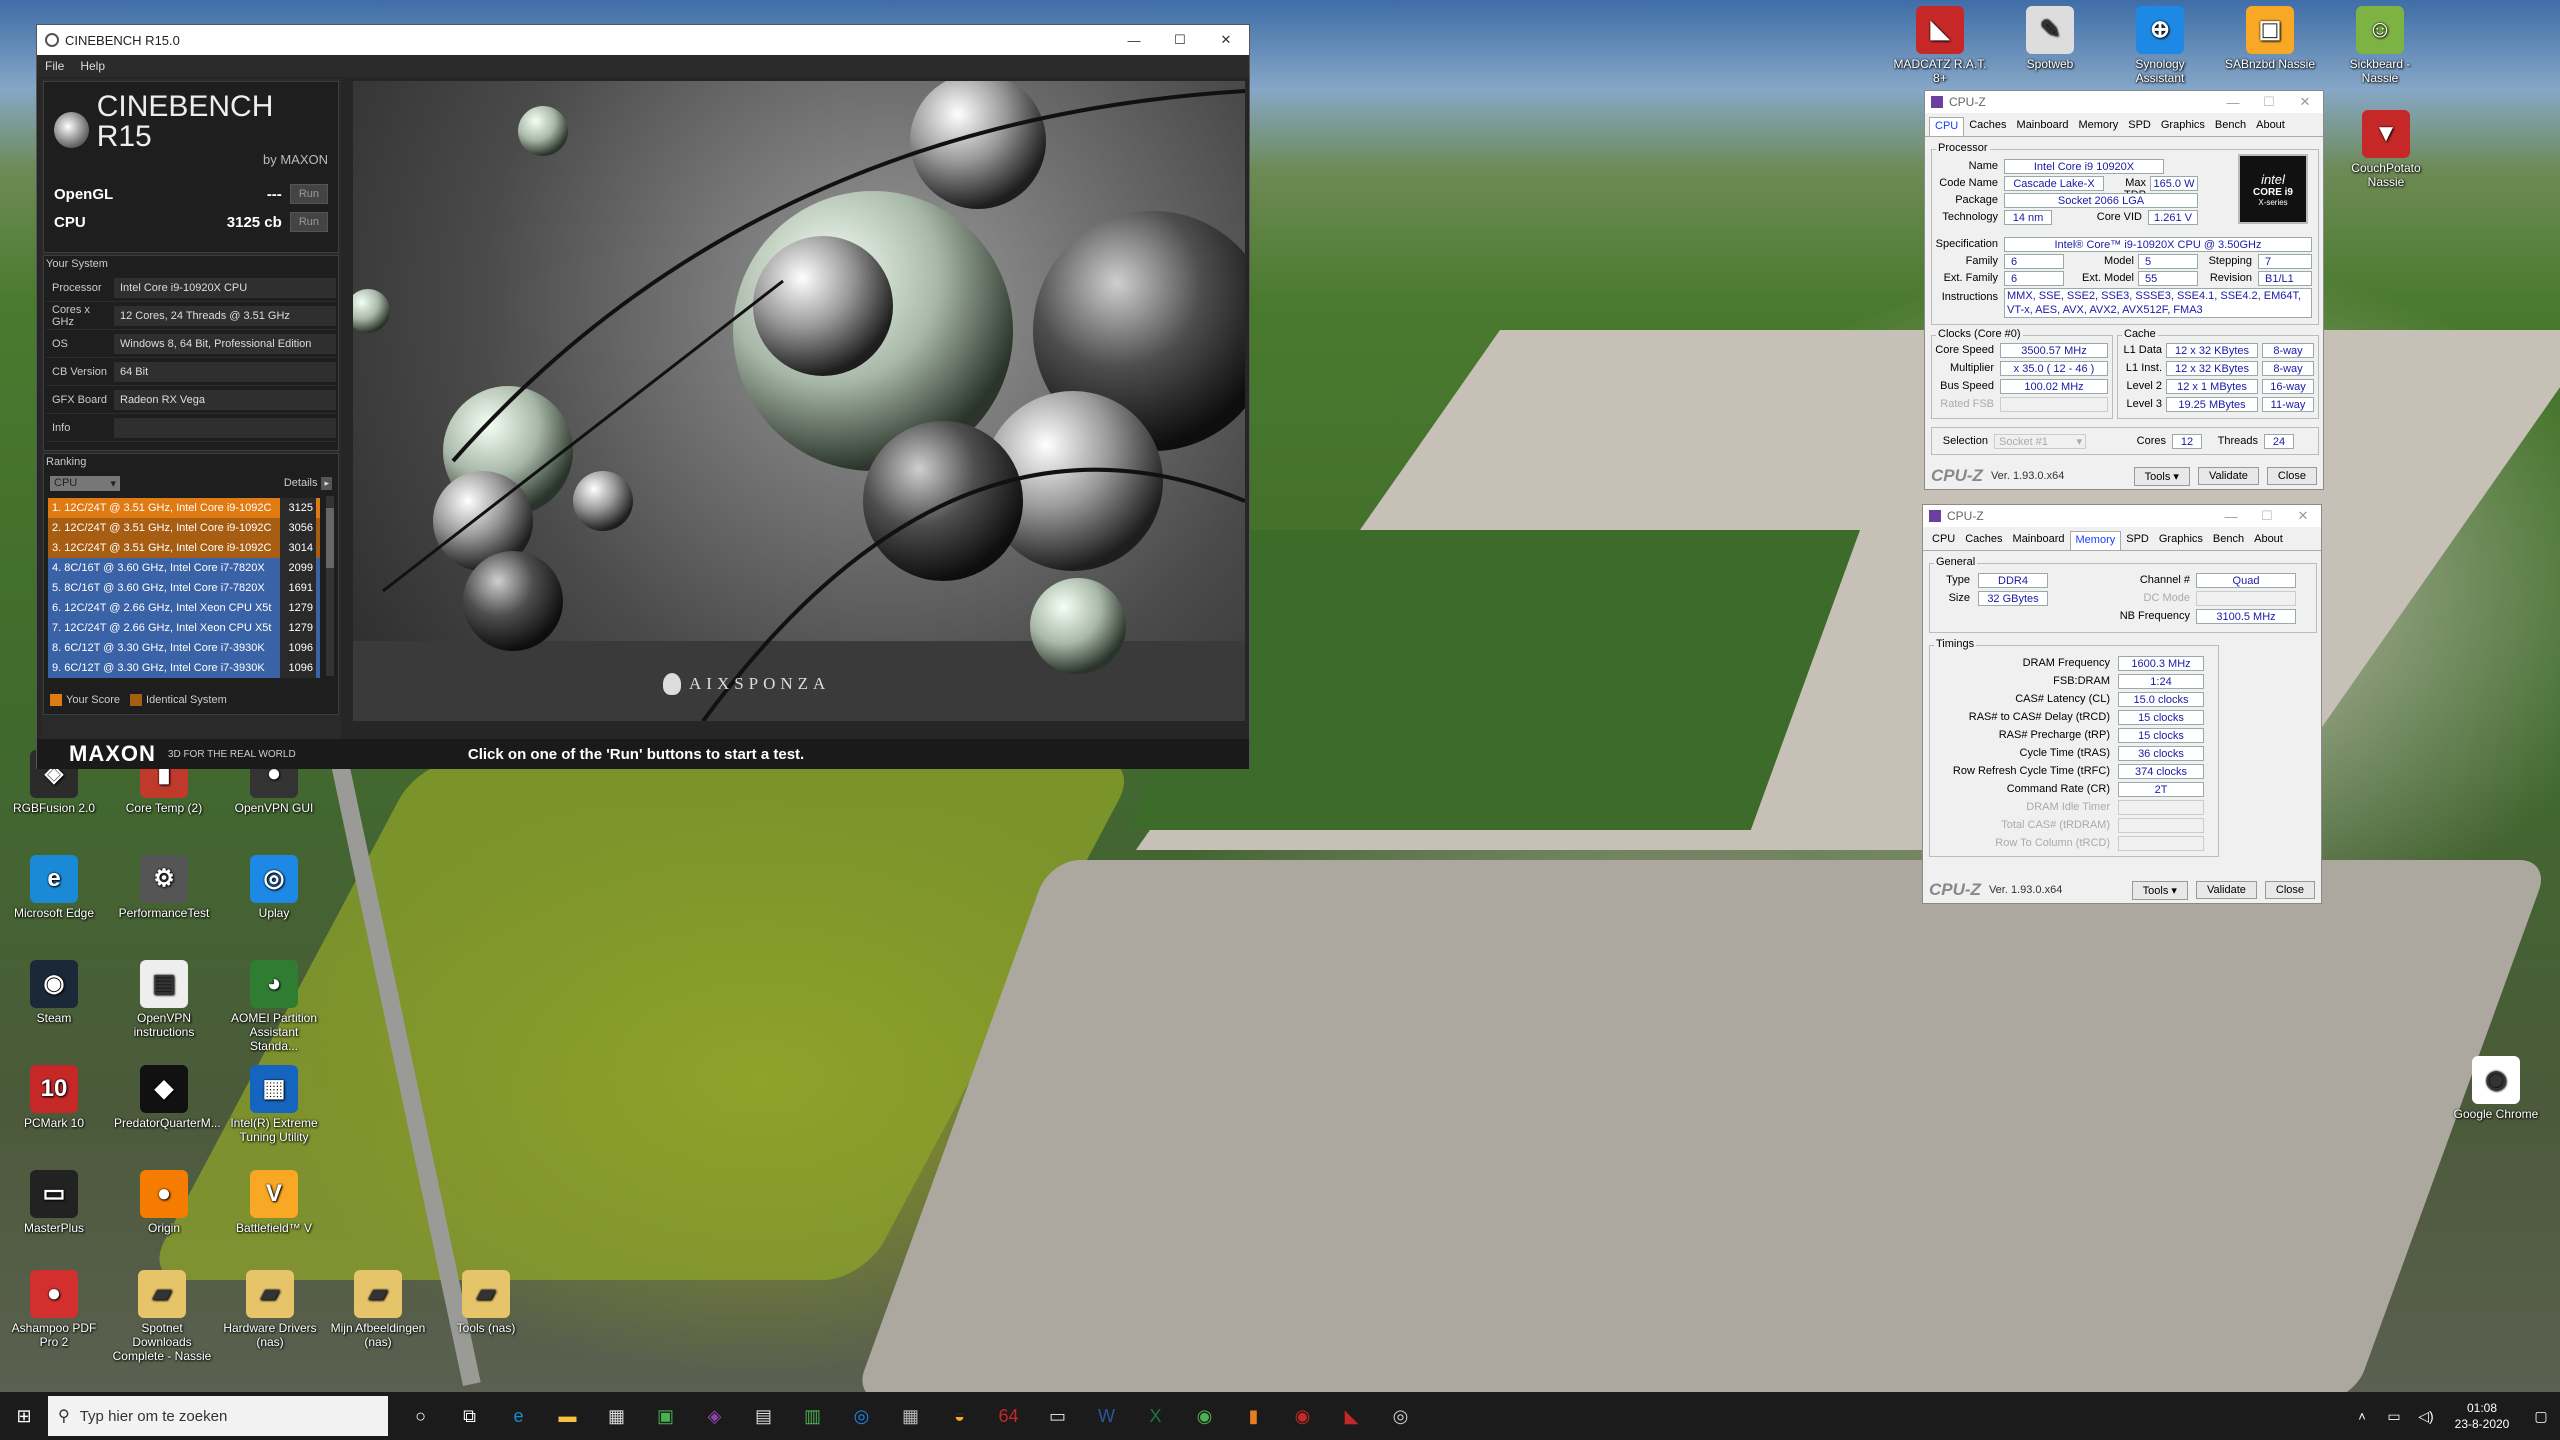 This screenshot has height=1440, width=2560. What do you see at coordinates (665, 1416) in the screenshot?
I see `taskbar-xbox-icon: ▣` at bounding box center [665, 1416].